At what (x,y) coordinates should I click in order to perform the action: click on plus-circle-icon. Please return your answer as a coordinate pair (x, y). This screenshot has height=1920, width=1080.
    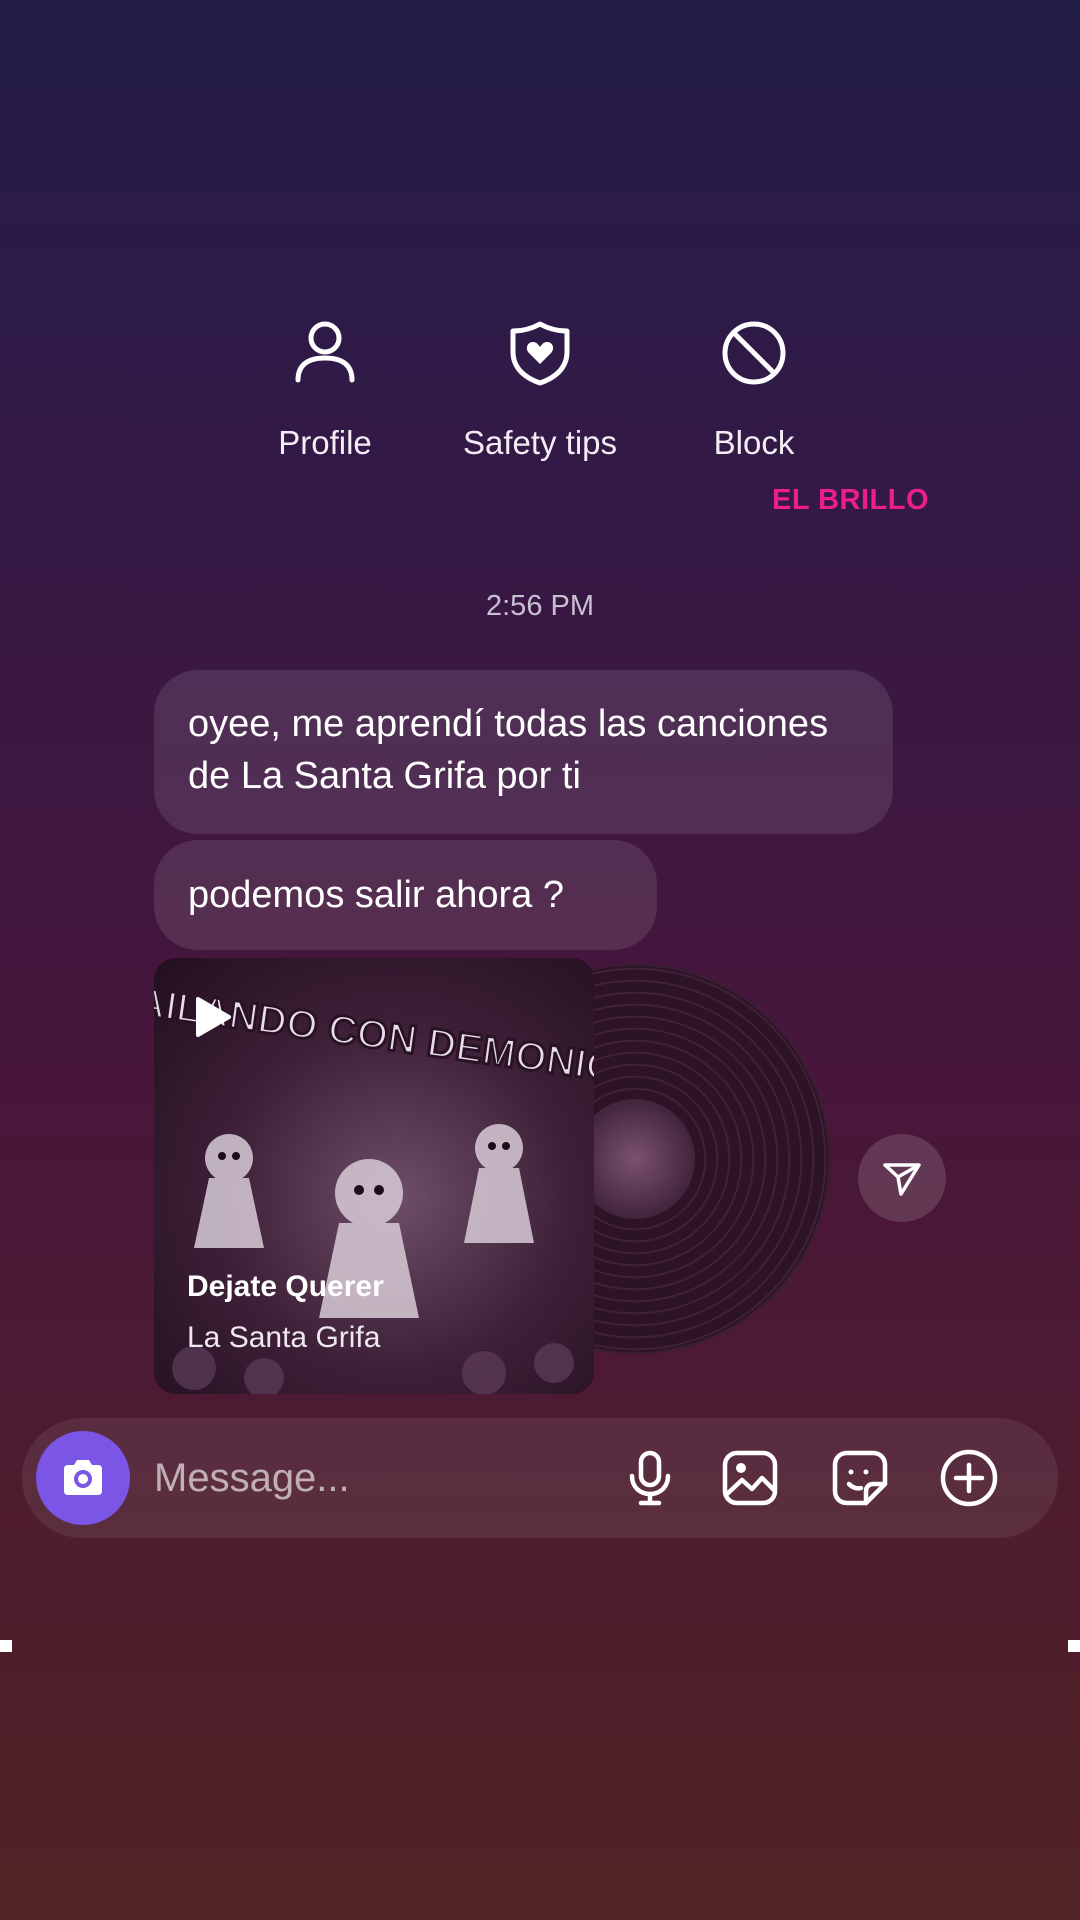
    Looking at the image, I should click on (969, 1478).